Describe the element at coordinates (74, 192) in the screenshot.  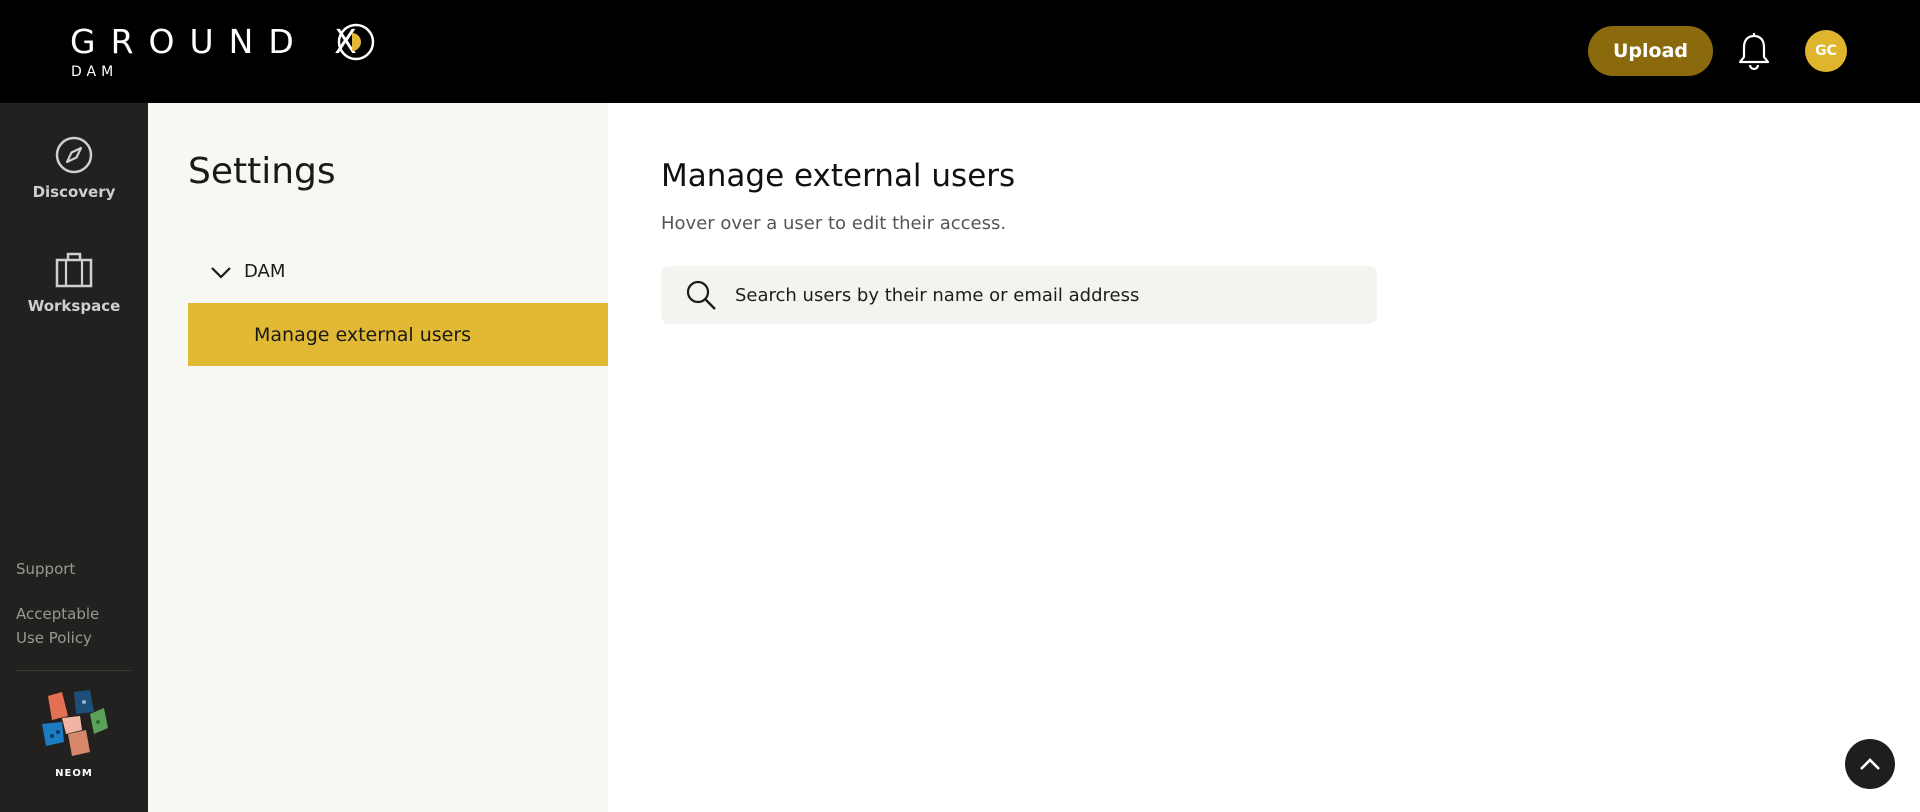
I see `rail-item-label: Discovery` at that location.